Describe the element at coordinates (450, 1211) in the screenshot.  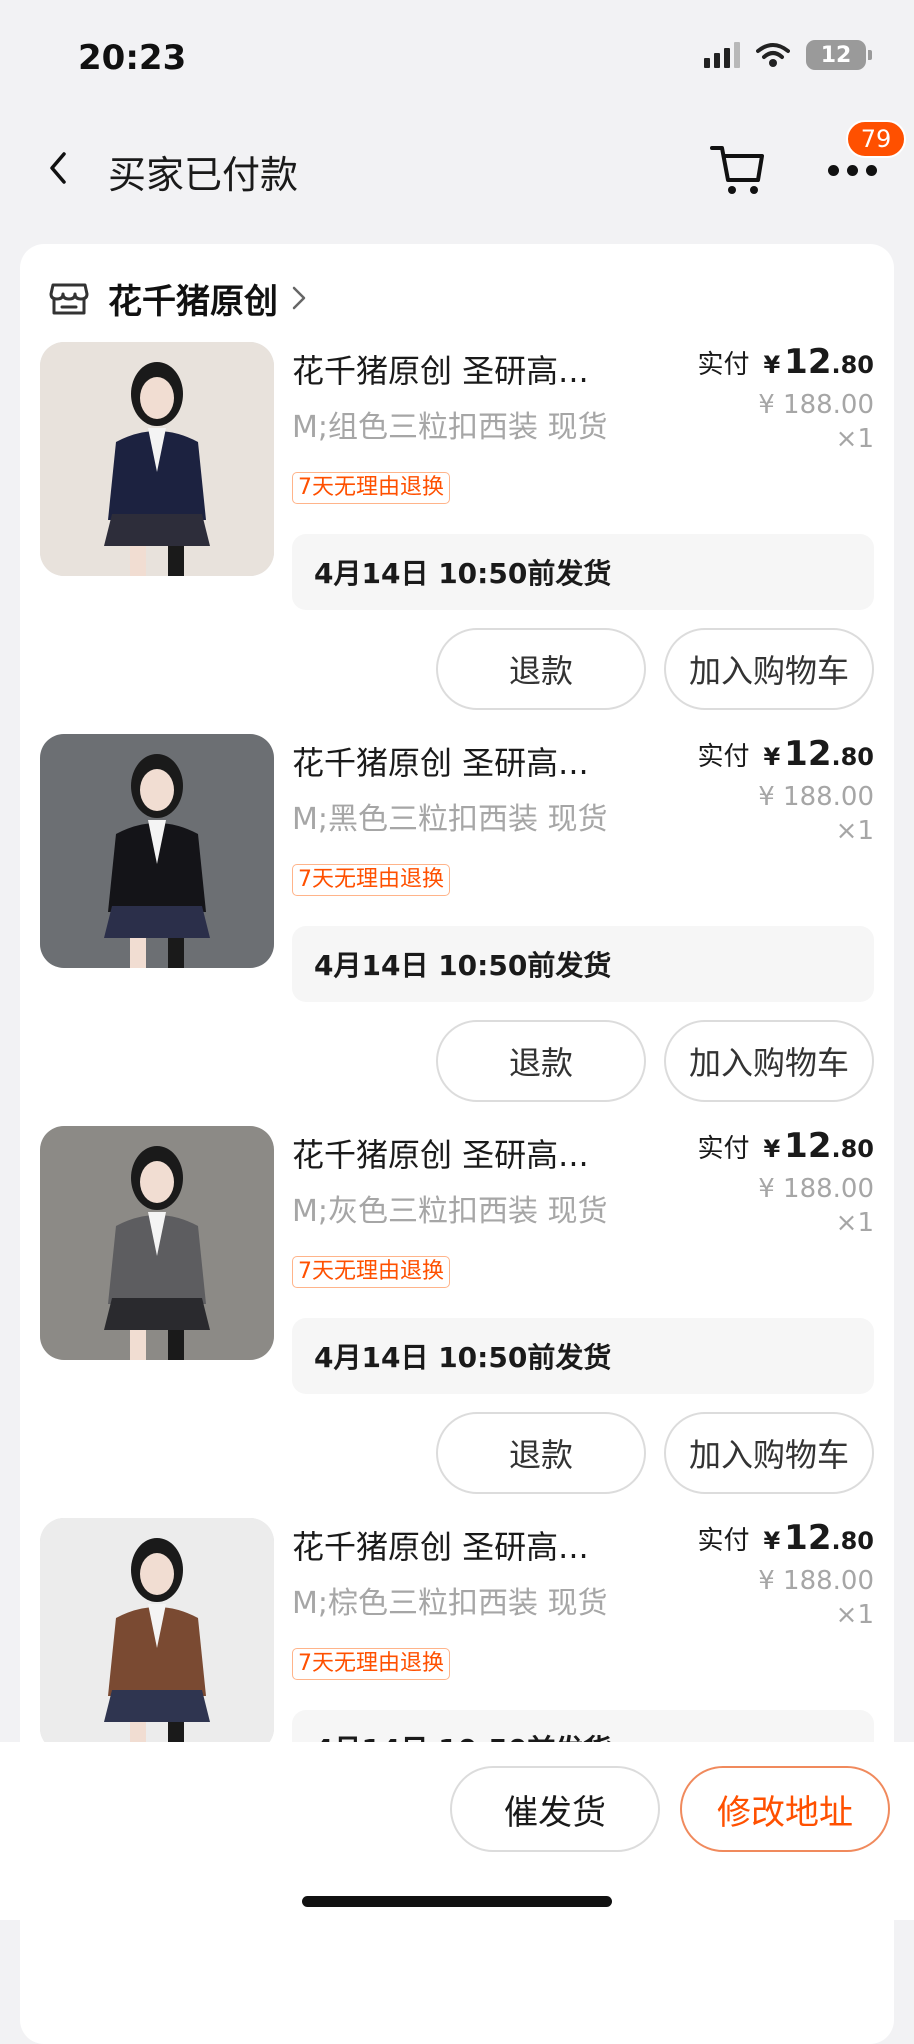
I see `product-spec: M;灰色三粒扣西装 现货` at that location.